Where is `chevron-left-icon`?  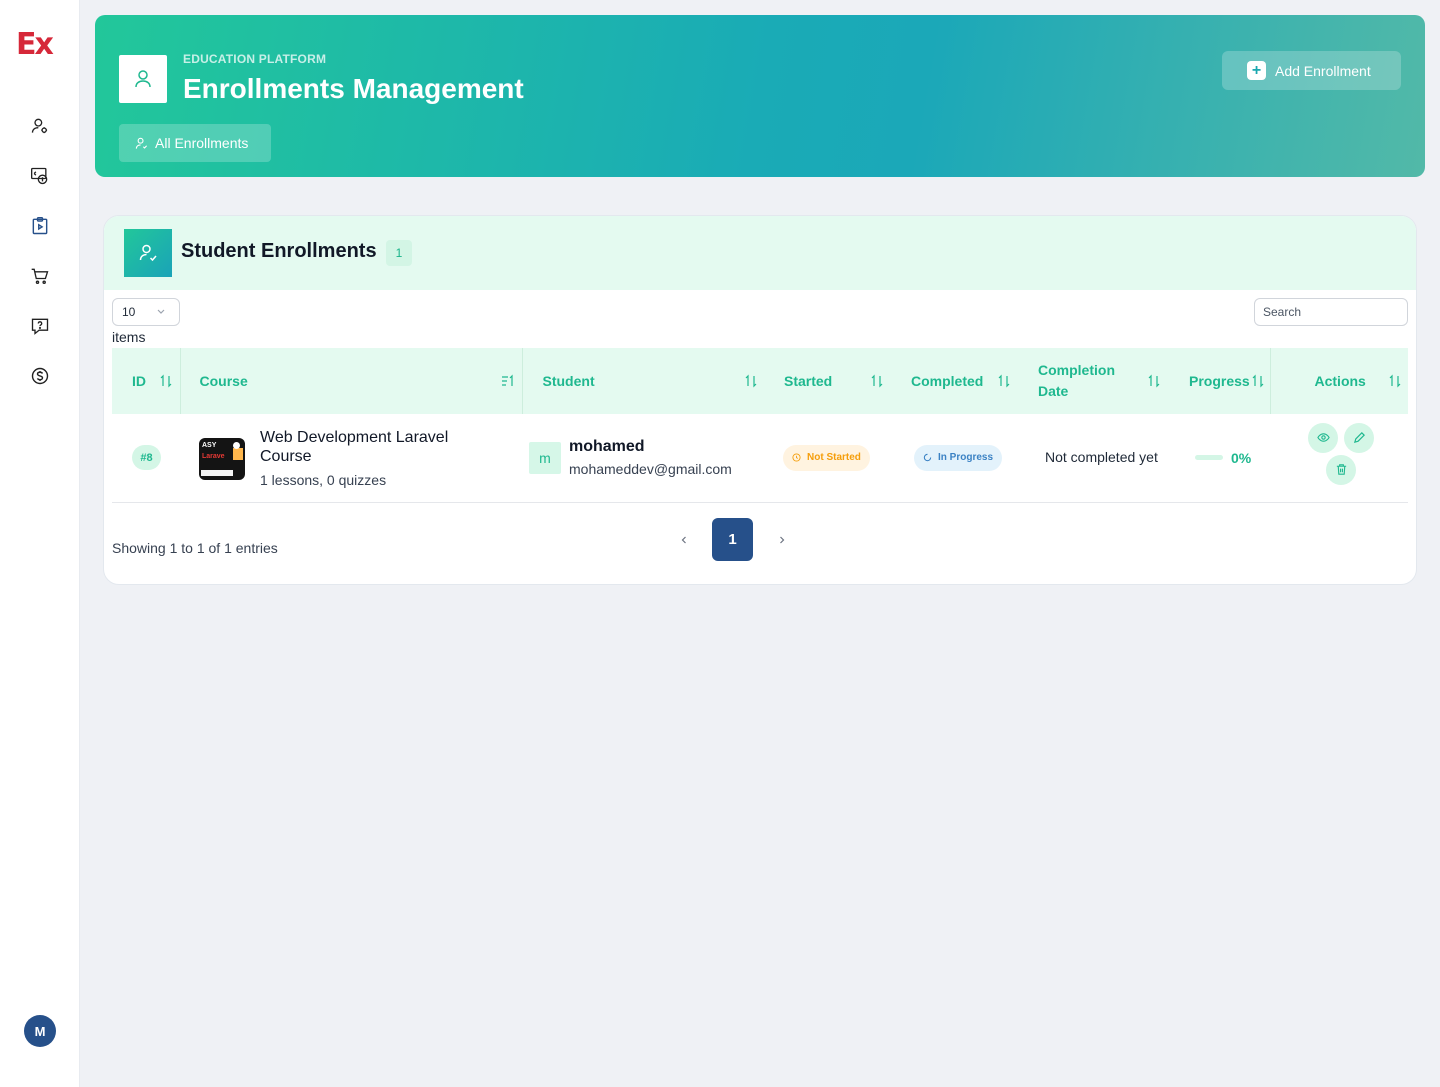
chevron-left-icon is located at coordinates (683, 540).